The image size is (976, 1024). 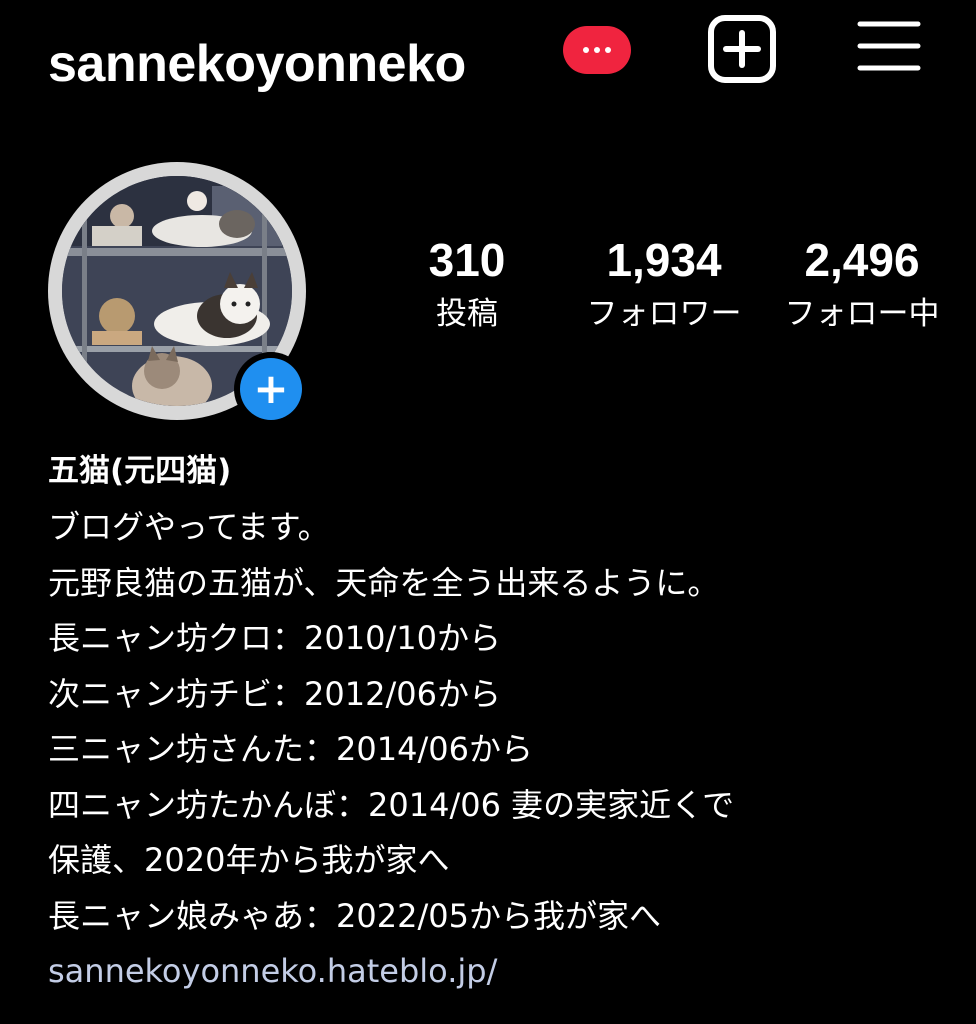 What do you see at coordinates (189, 527) in the screenshot?
I see `bio-line: ブログやってます。` at bounding box center [189, 527].